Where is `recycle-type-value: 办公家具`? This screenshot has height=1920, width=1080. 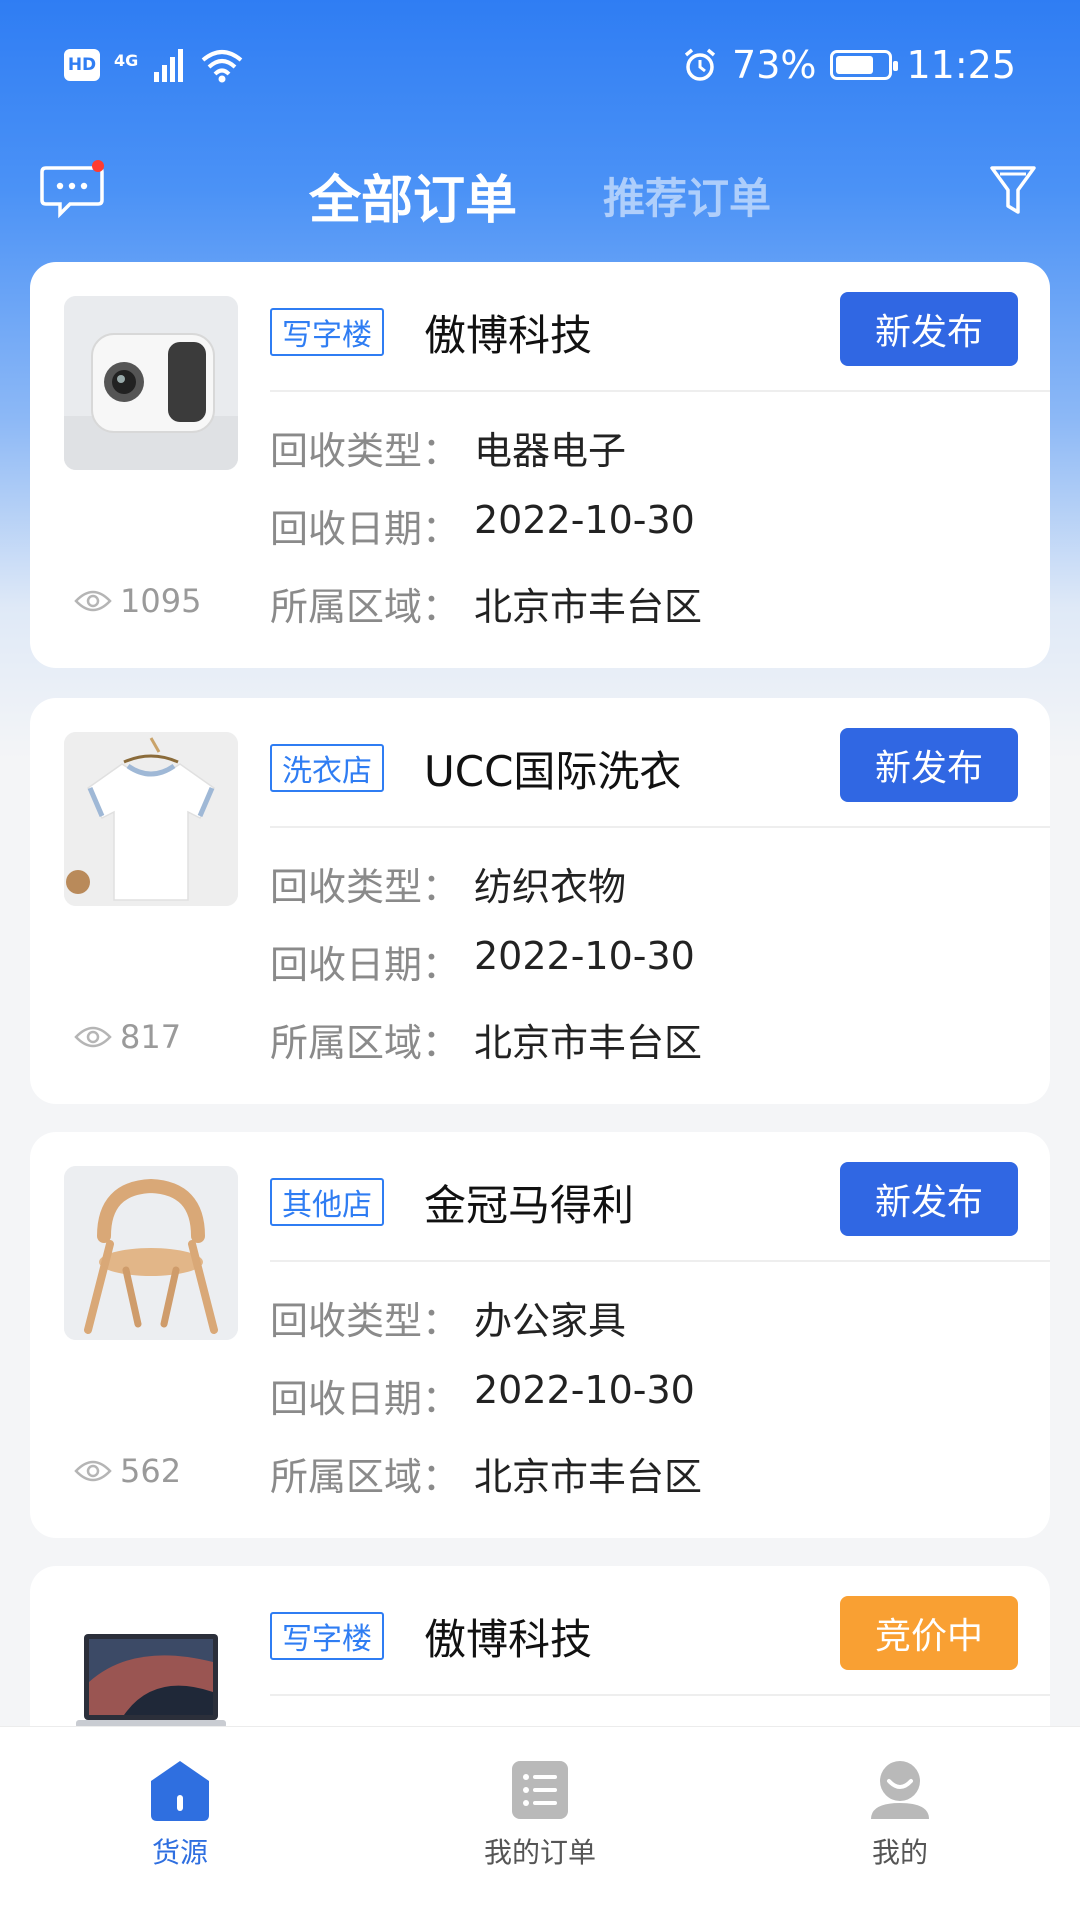
recycle-type-value: 办公家具 is located at coordinates (550, 1321).